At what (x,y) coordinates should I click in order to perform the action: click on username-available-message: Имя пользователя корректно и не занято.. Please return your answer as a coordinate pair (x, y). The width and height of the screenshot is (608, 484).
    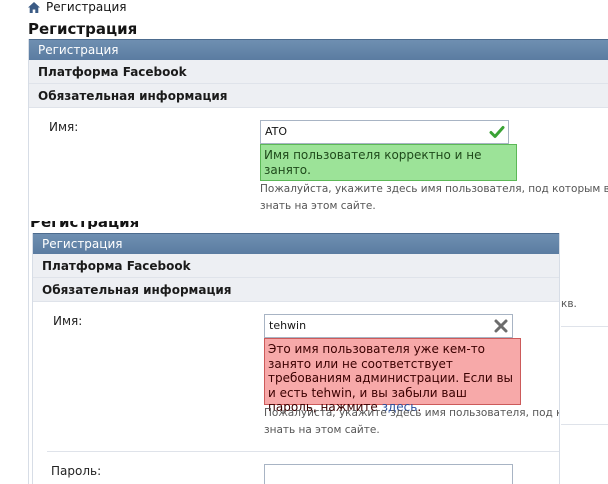
    Looking at the image, I should click on (388, 162).